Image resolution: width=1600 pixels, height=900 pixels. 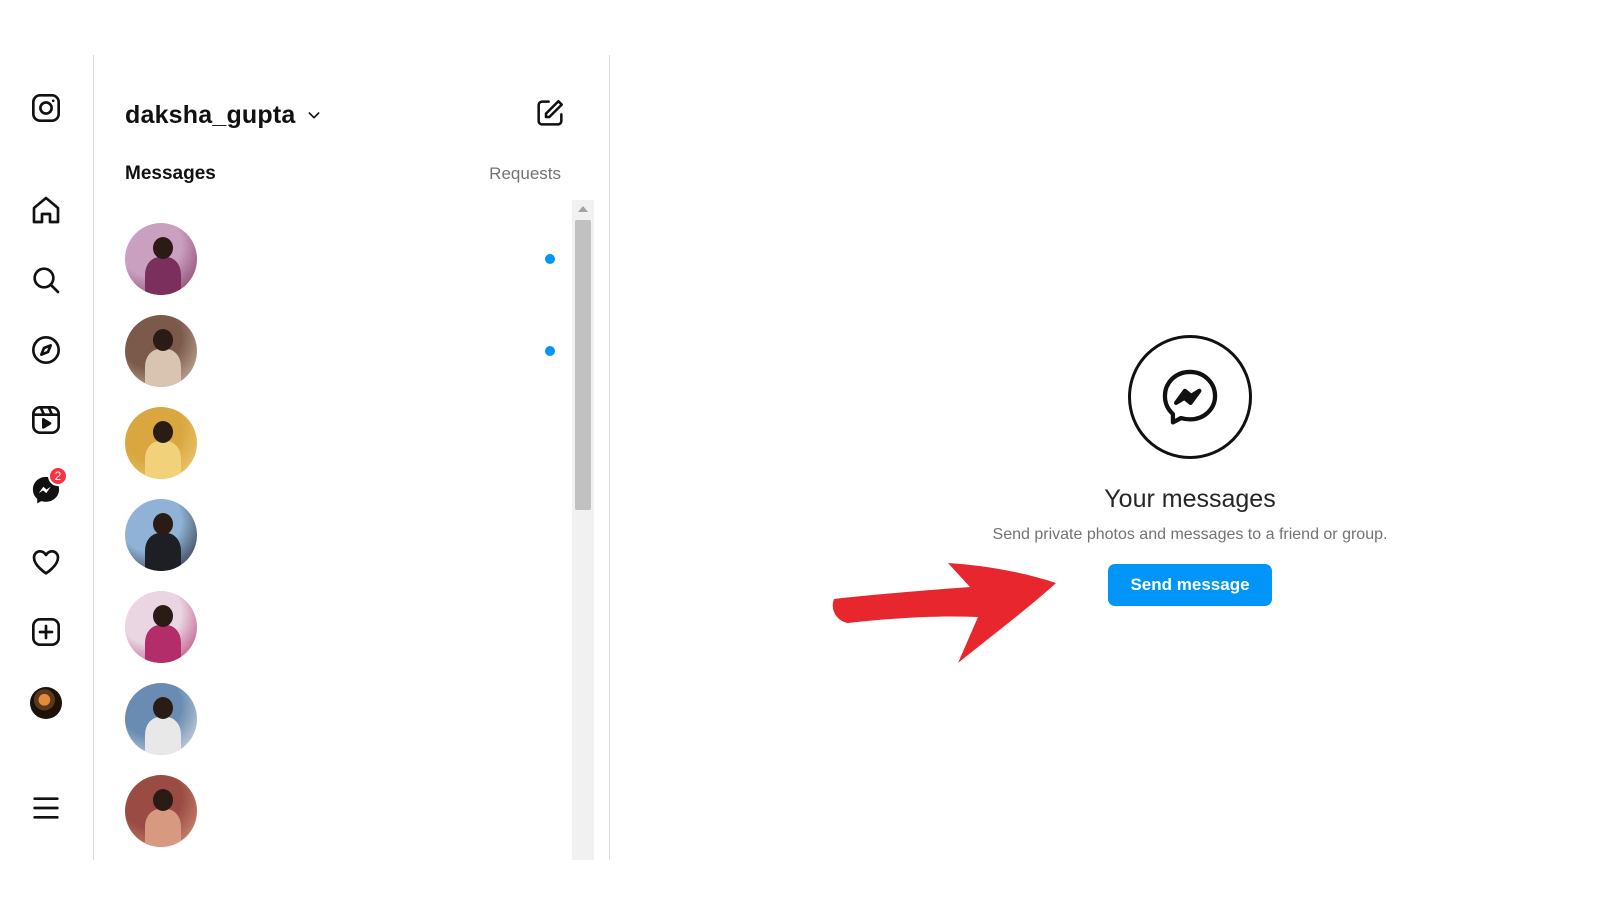 I want to click on left-nav-rail: 2, so click(x=47, y=457).